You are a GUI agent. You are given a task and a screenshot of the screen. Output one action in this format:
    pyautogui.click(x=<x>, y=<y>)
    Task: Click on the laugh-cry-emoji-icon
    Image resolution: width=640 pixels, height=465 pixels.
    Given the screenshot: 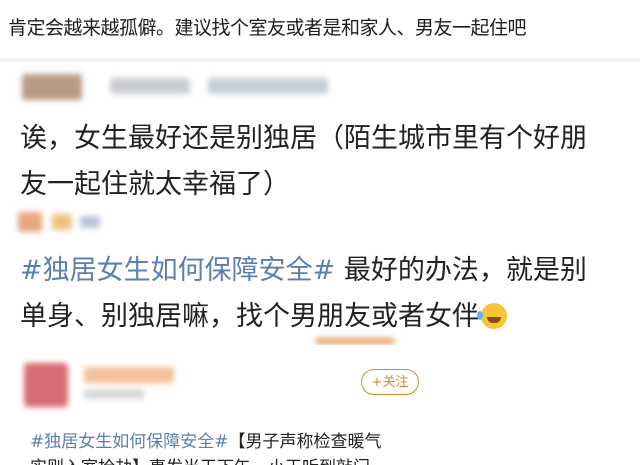 What is the action you would take?
    pyautogui.click(x=492, y=316)
    